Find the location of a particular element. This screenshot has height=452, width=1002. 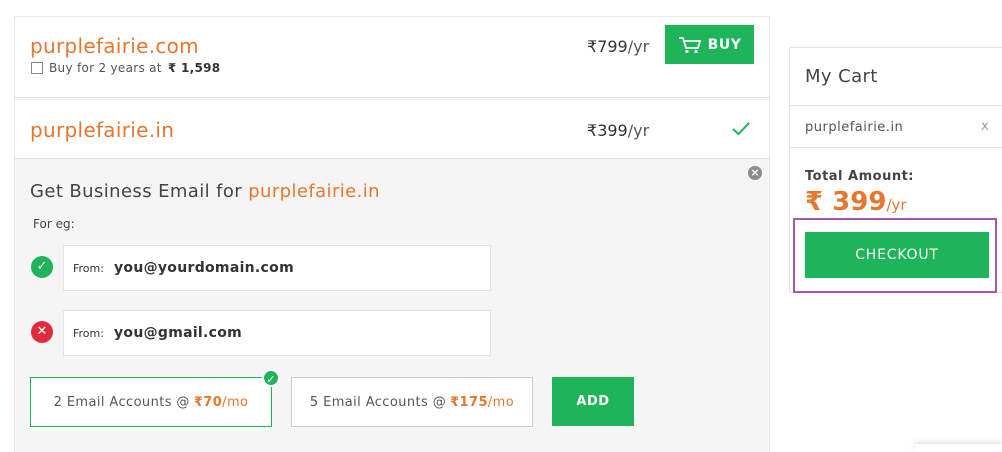

two-year-option: Buy for 2 years at ₹ 1,598 is located at coordinates (125, 68).